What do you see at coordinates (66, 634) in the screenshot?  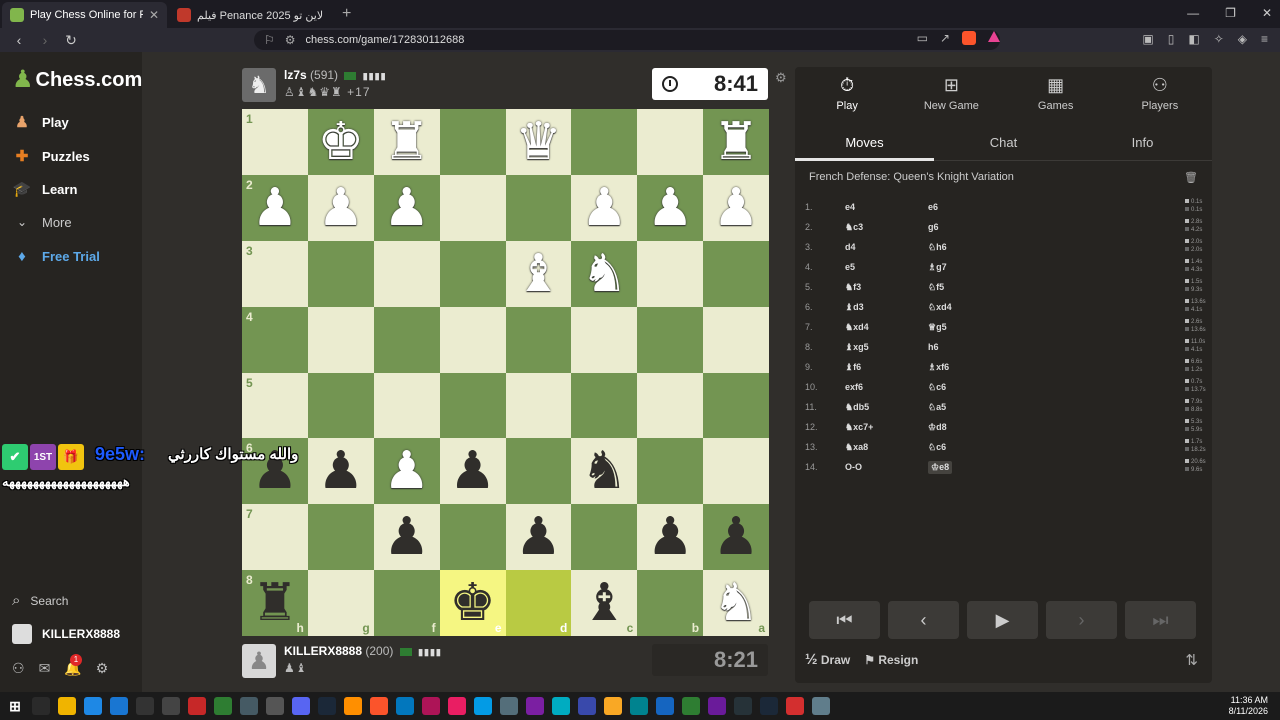 I see `sidebar-profile: KILLERX8888` at bounding box center [66, 634].